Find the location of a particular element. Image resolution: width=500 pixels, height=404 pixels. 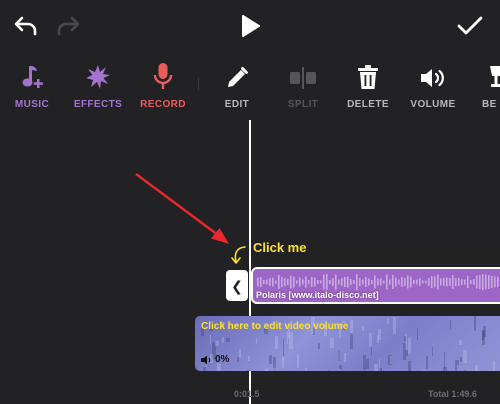

top-bar is located at coordinates (250, 25).